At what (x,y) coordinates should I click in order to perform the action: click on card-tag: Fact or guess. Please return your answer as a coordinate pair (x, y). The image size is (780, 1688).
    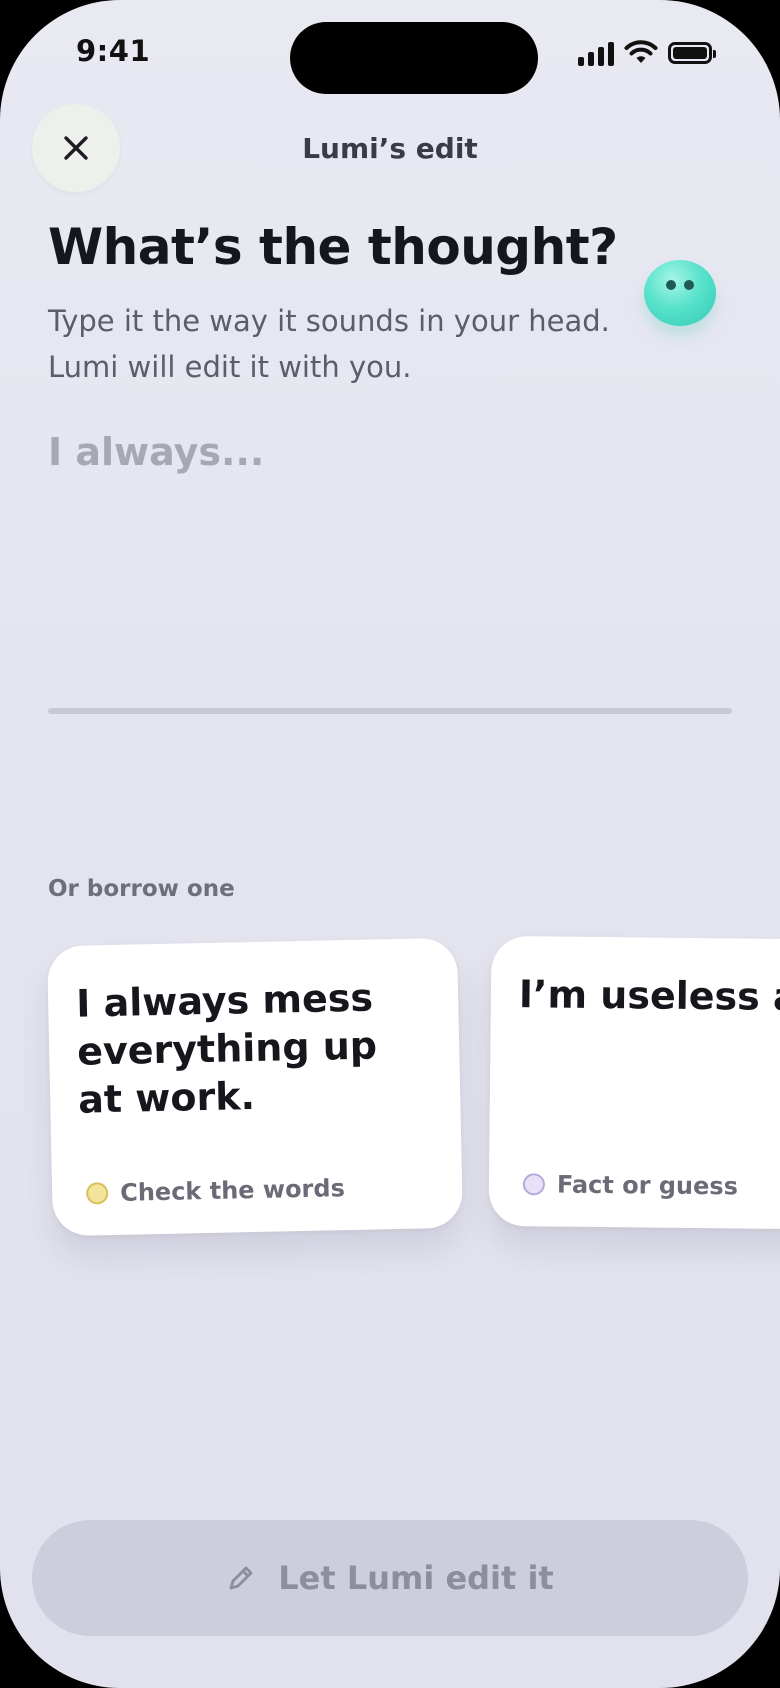
    Looking at the image, I should click on (630, 1185).